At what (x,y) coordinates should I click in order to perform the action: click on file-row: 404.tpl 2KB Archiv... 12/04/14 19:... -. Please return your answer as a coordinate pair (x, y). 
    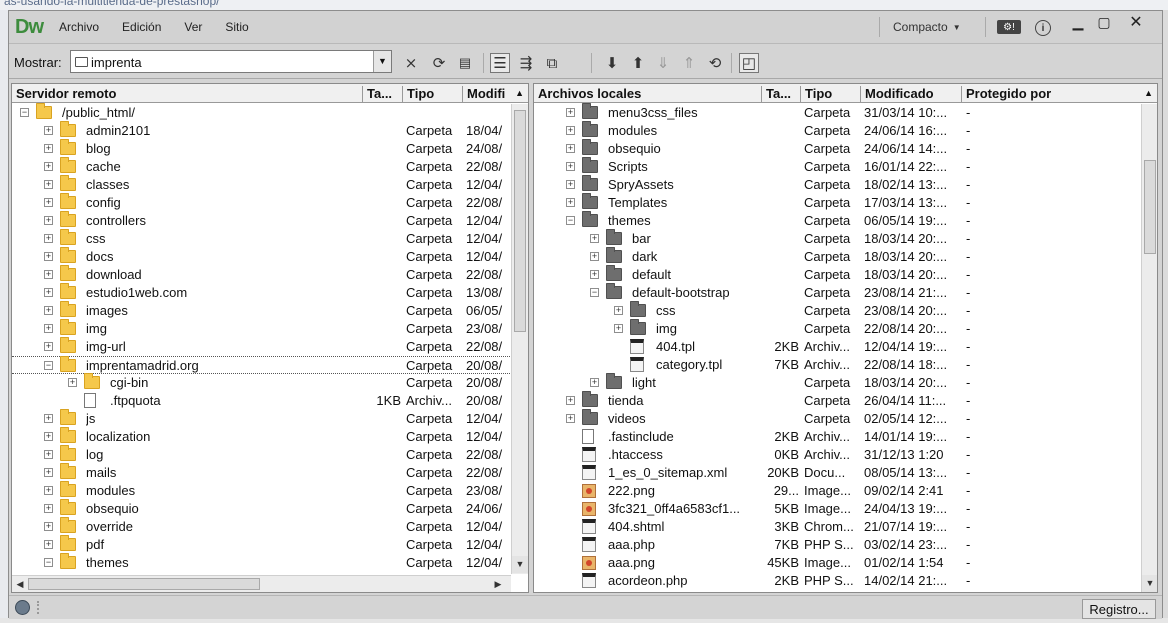
    Looking at the image, I should click on (845, 347).